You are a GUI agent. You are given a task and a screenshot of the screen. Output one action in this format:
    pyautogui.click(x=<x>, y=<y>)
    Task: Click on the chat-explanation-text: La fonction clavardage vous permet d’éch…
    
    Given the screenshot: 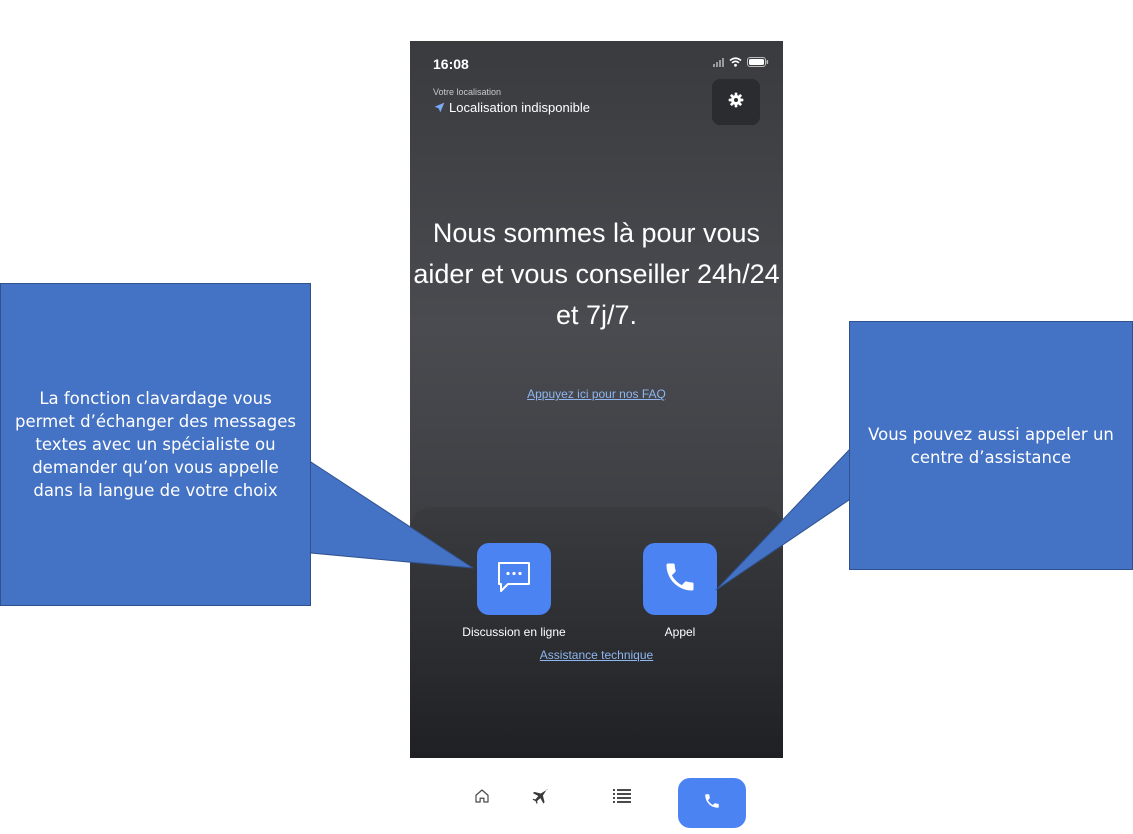 What is the action you would take?
    pyautogui.click(x=155, y=444)
    